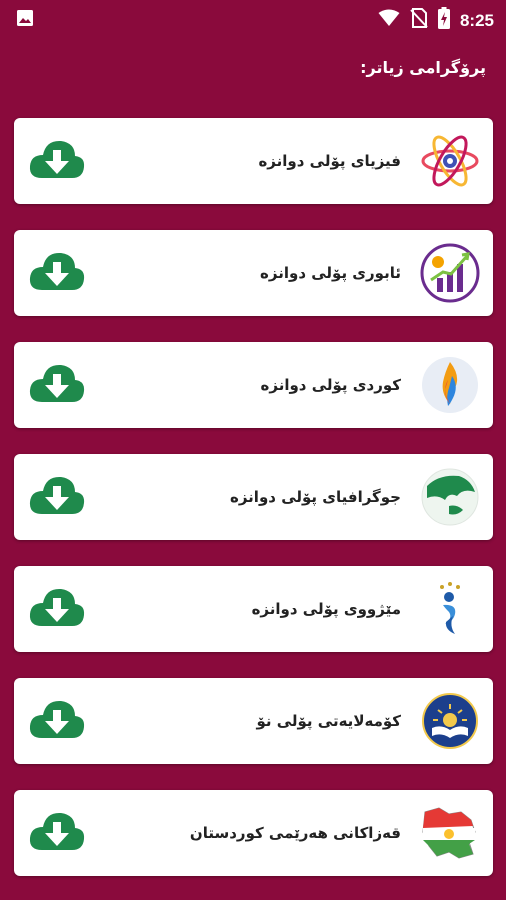  I want to click on app-title: کۆمەلایەتی پۆلی نۆ, so click(328, 721).